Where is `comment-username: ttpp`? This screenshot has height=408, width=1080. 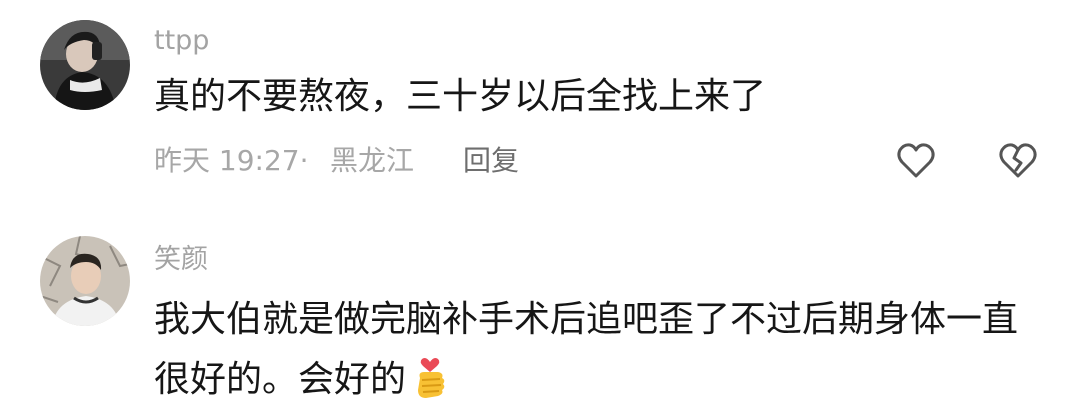 comment-username: ttpp is located at coordinates (181, 40).